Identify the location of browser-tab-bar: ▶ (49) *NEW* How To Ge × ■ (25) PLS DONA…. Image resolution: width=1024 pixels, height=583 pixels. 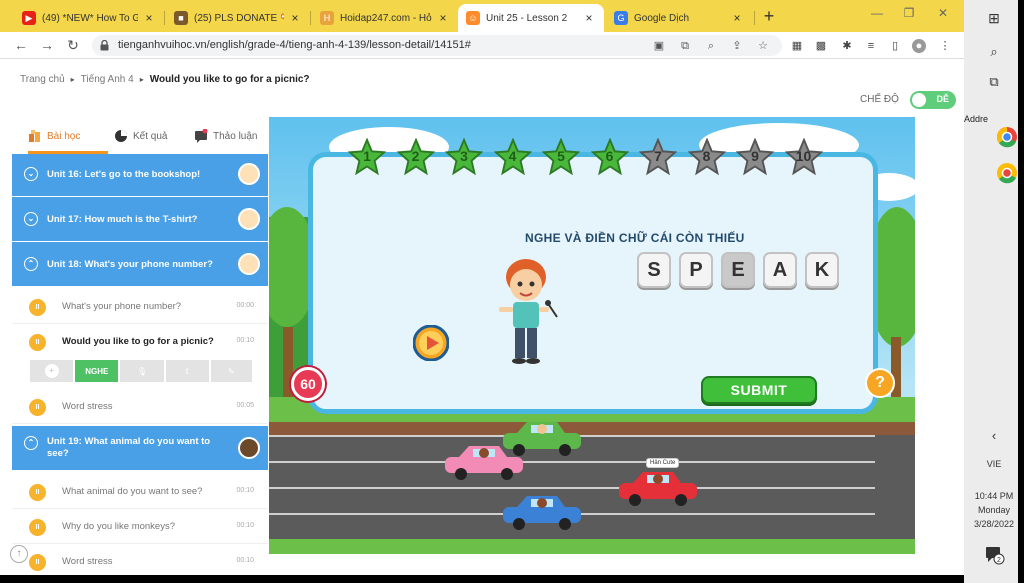
(482, 16).